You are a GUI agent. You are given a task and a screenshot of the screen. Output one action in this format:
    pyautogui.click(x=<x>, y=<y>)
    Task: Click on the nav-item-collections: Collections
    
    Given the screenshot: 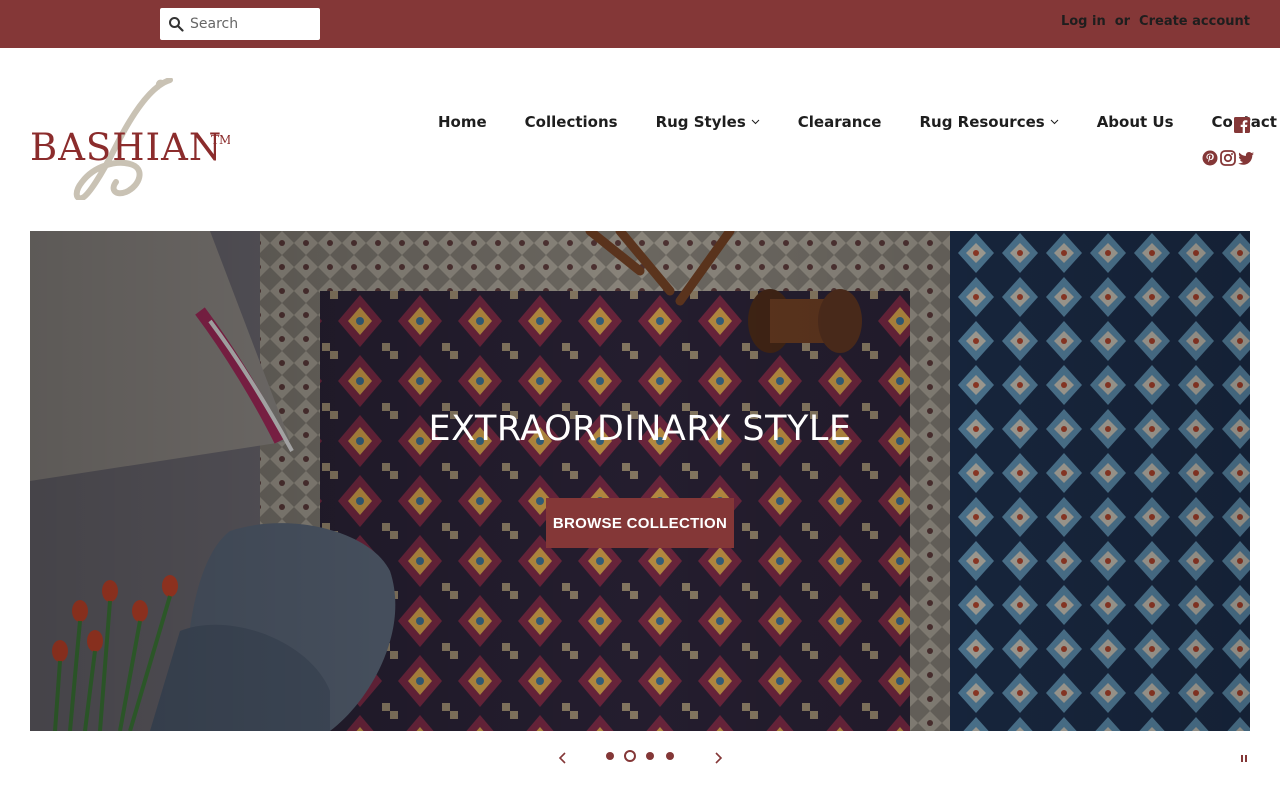 What is the action you would take?
    pyautogui.click(x=571, y=122)
    